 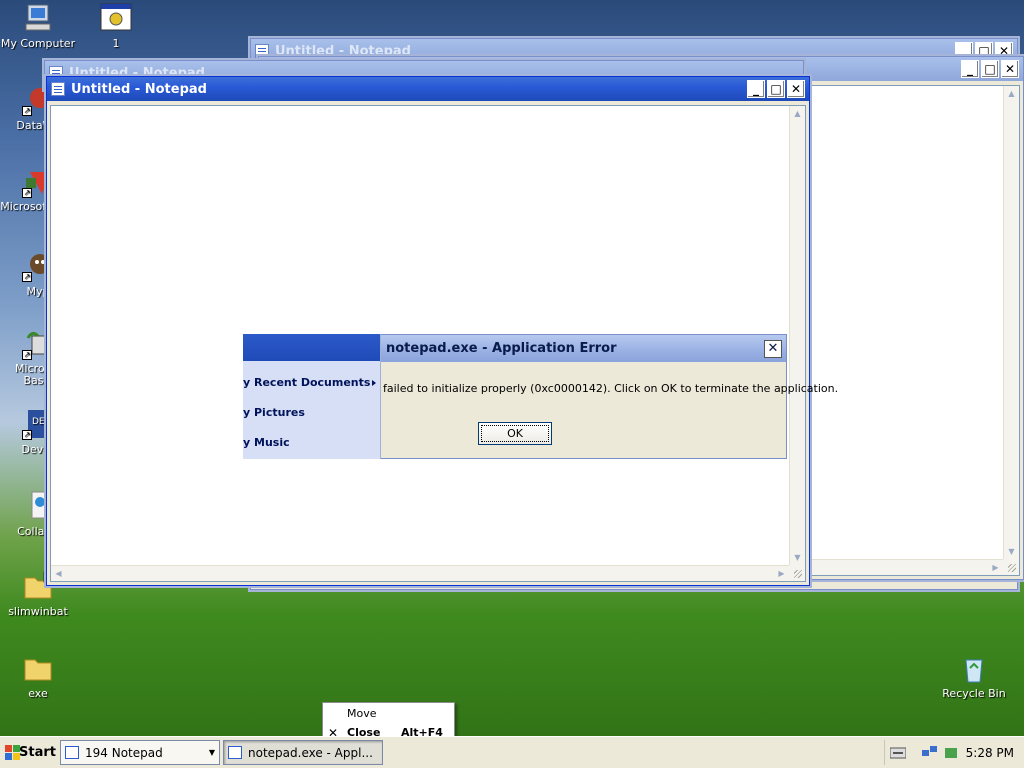 I want to click on start-label: Start, so click(x=37, y=752).